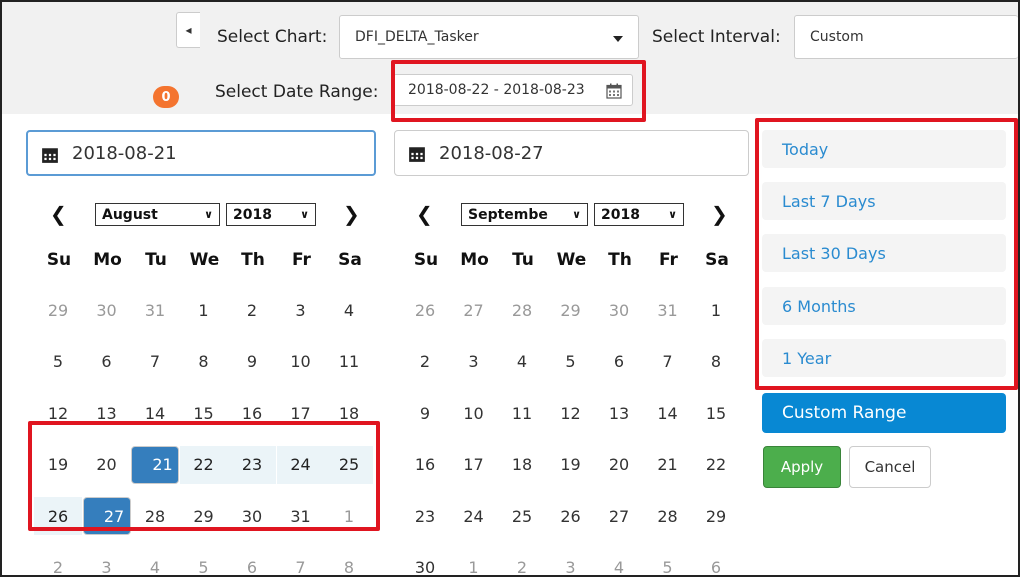 The width and height of the screenshot is (1020, 577). I want to click on cancel-button: Cancel, so click(890, 467).